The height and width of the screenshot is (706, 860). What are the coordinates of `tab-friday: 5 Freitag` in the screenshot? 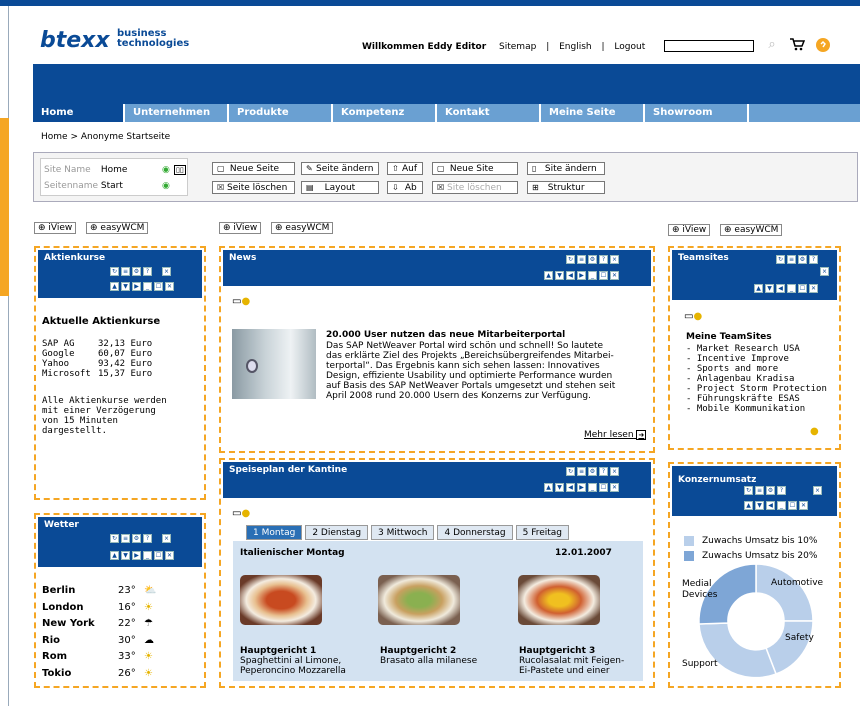 It's located at (542, 532).